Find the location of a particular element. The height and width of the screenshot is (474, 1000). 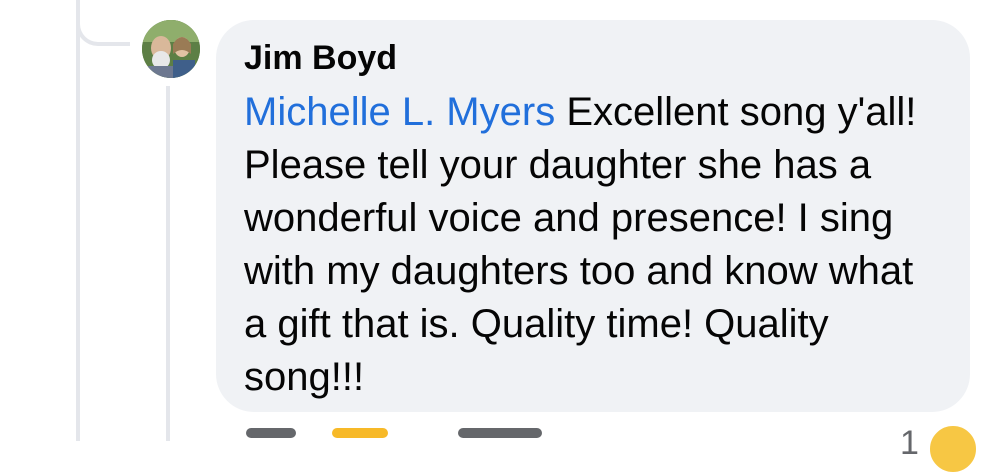

mention-link: Michelle L. Myers is located at coordinates (399, 112).